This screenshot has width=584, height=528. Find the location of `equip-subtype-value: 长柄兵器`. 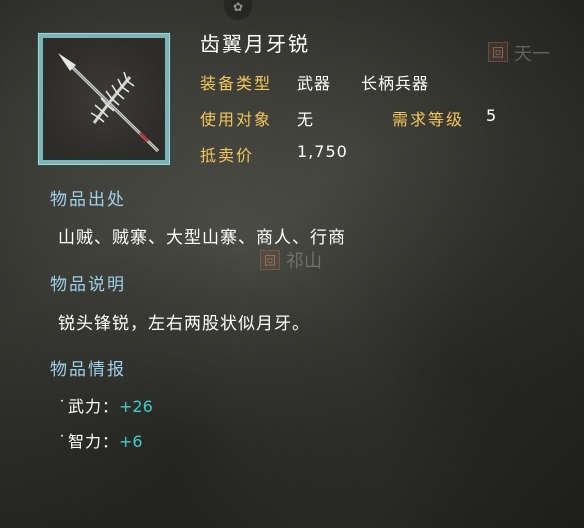

equip-subtype-value: 长柄兵器 is located at coordinates (395, 83).